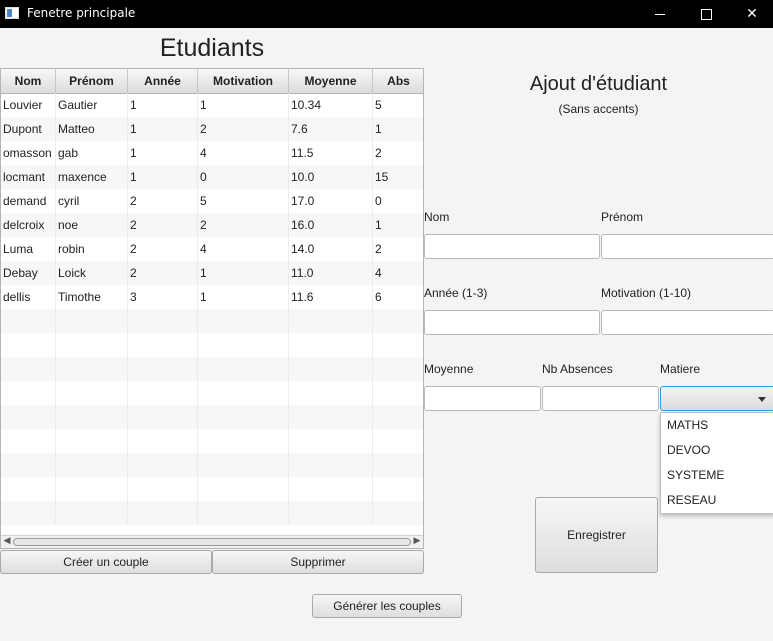 This screenshot has height=641, width=773. I want to click on close-icon: ✕, so click(752, 14).